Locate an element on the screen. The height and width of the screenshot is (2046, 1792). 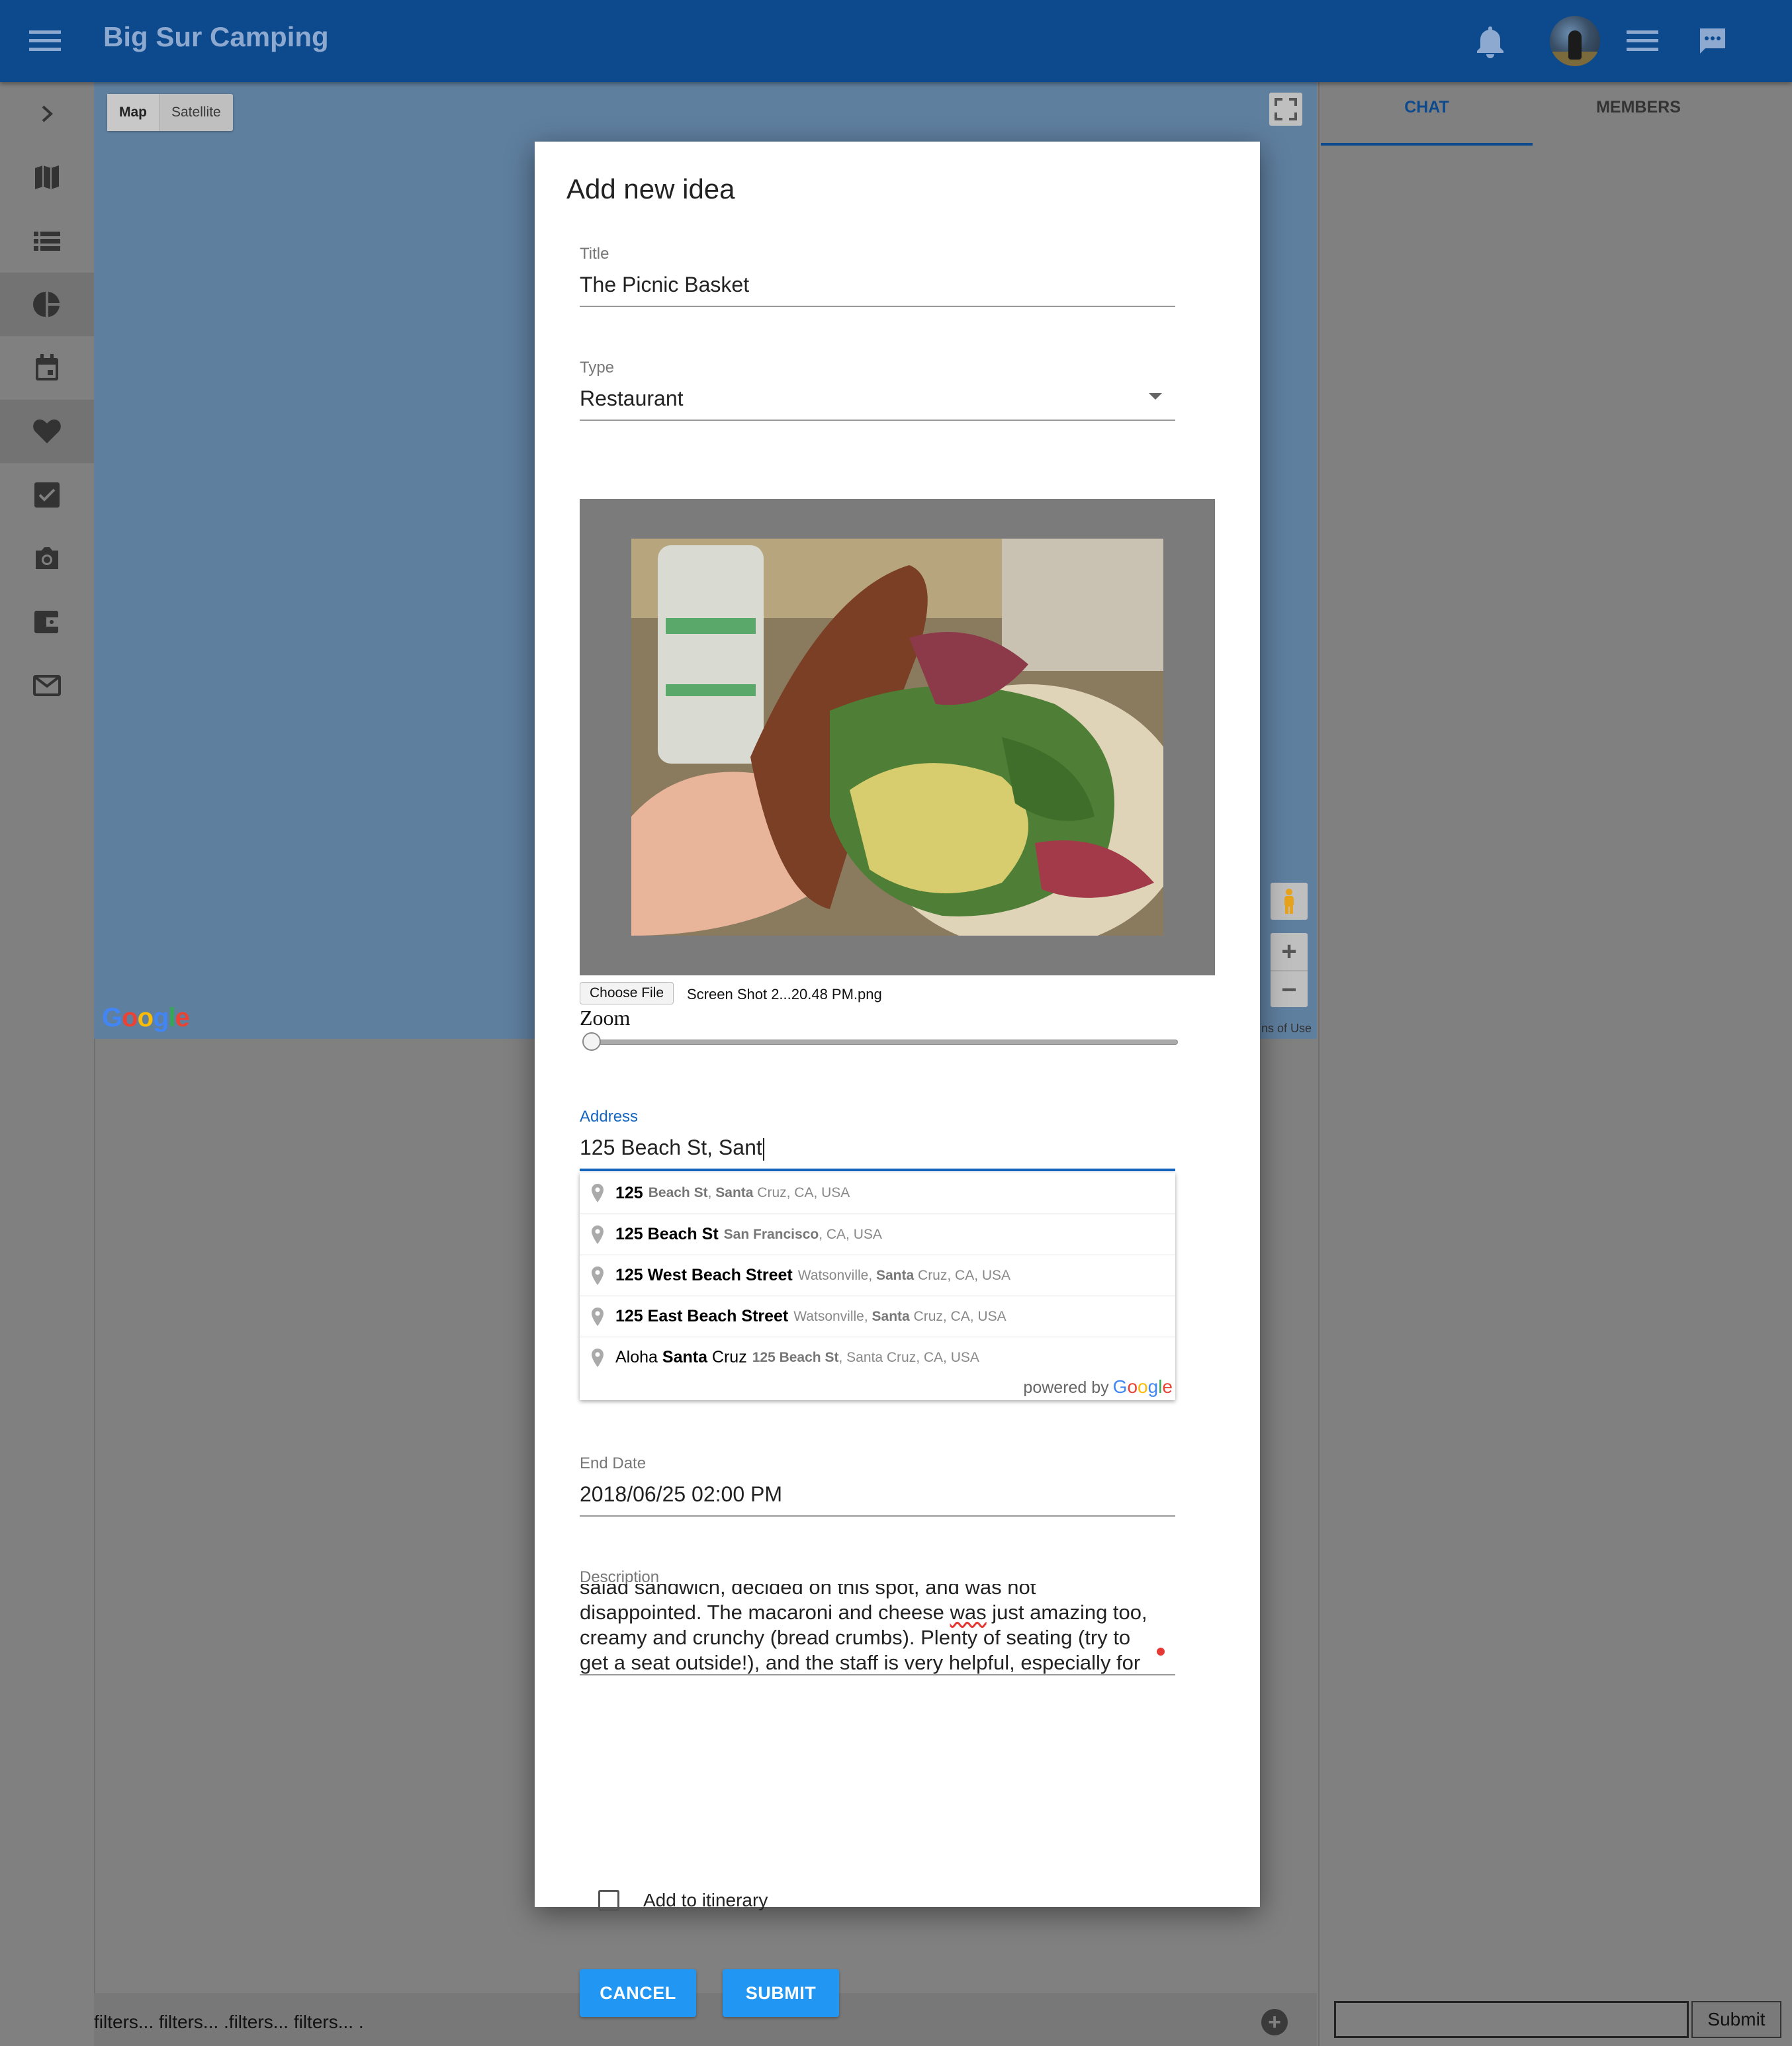
title-input: The Picnic Basket is located at coordinates (664, 285).